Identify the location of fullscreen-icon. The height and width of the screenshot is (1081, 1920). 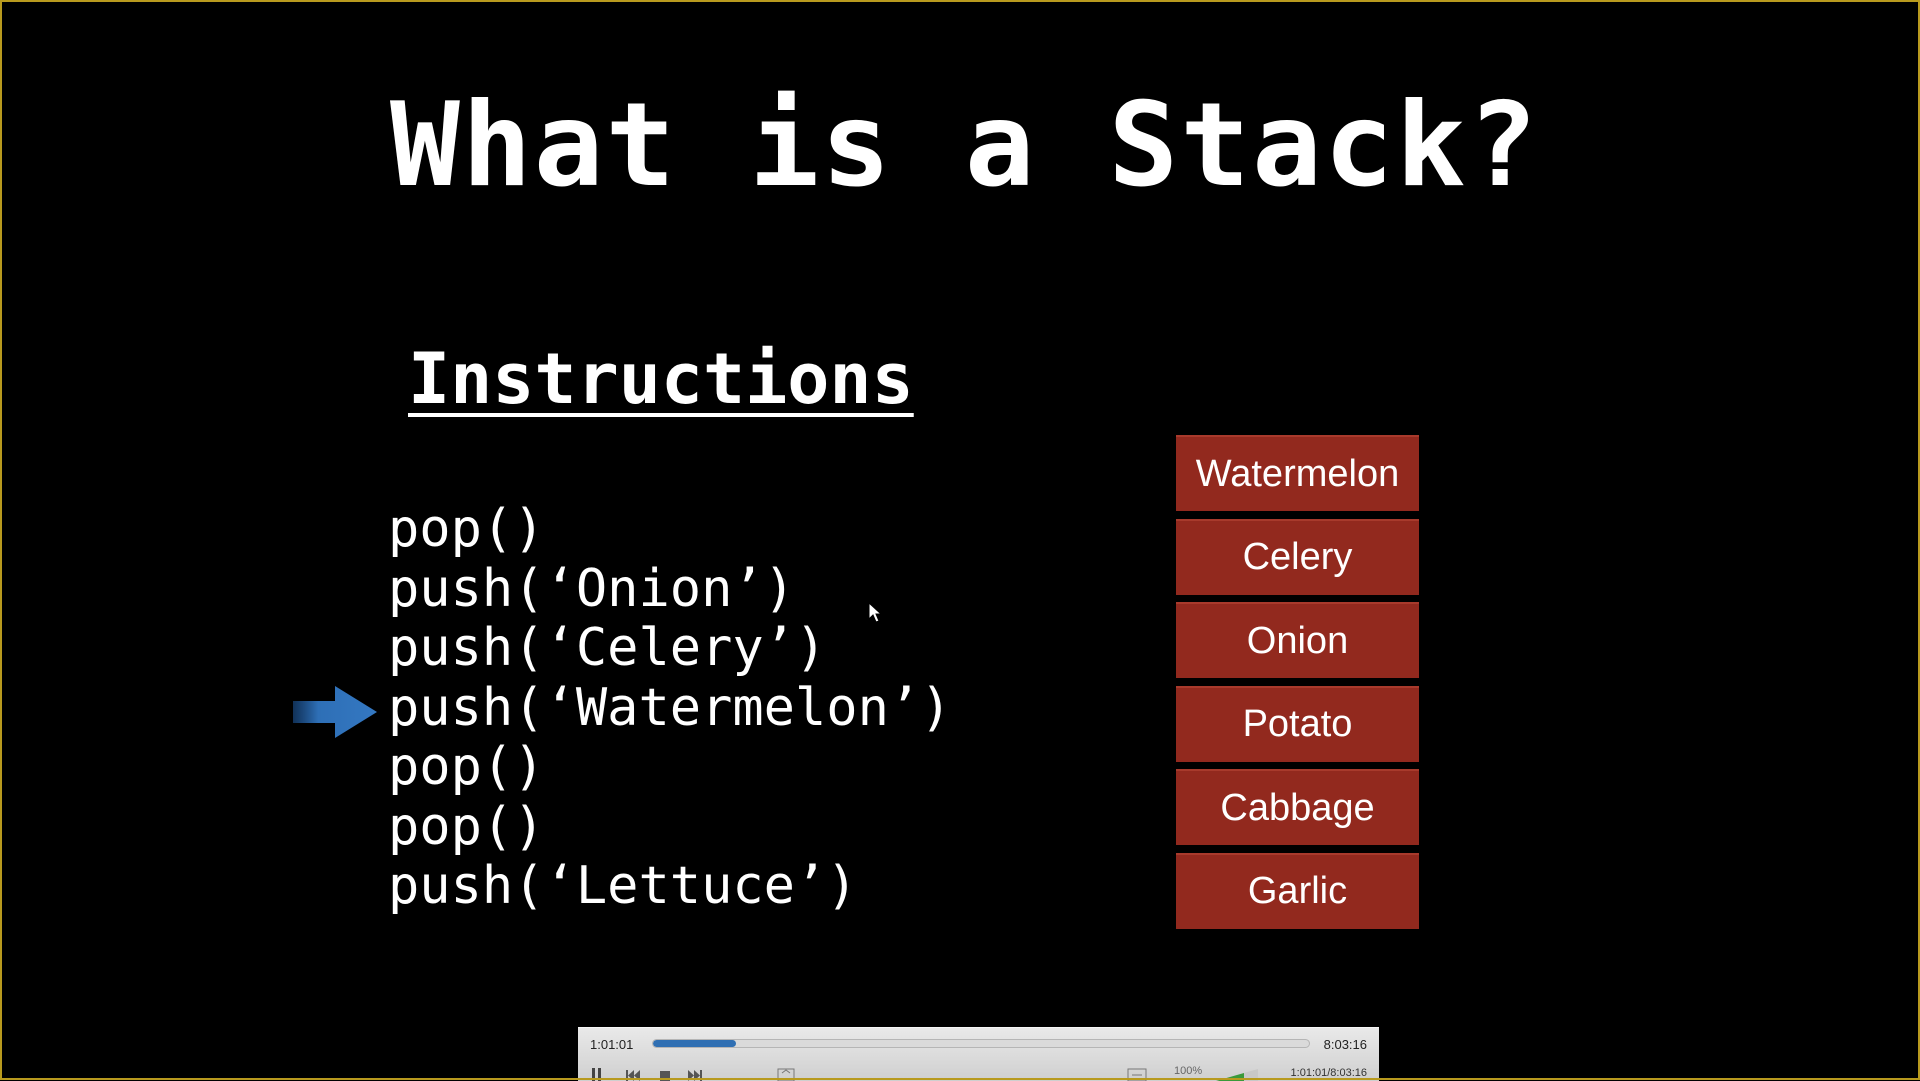
(786, 1074).